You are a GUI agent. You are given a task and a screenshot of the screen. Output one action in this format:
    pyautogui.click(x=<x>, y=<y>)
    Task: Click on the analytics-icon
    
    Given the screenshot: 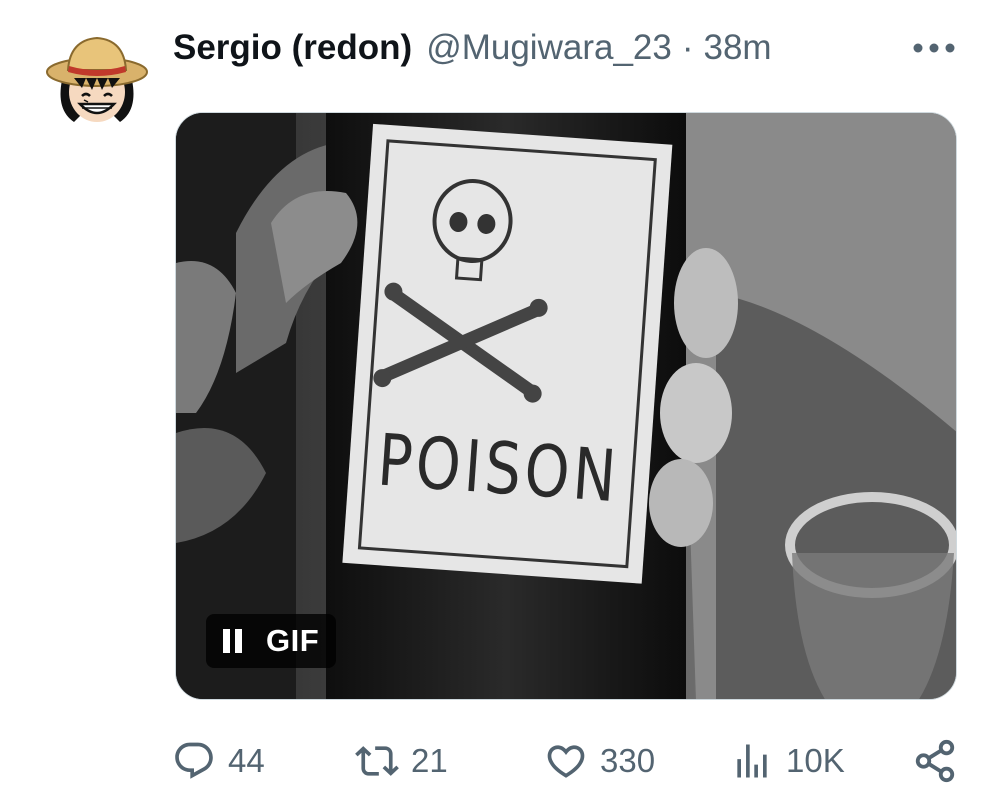 What is the action you would take?
    pyautogui.click(x=752, y=761)
    